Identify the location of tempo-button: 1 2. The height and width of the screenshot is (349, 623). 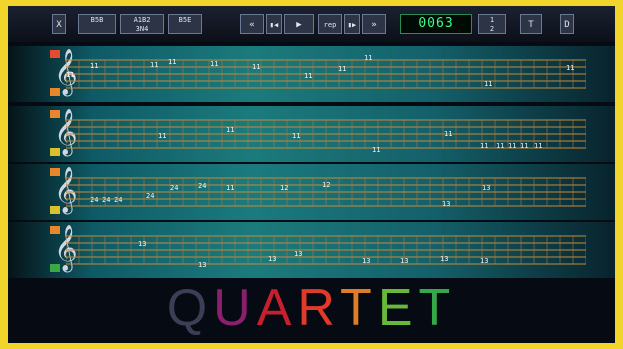
(492, 24).